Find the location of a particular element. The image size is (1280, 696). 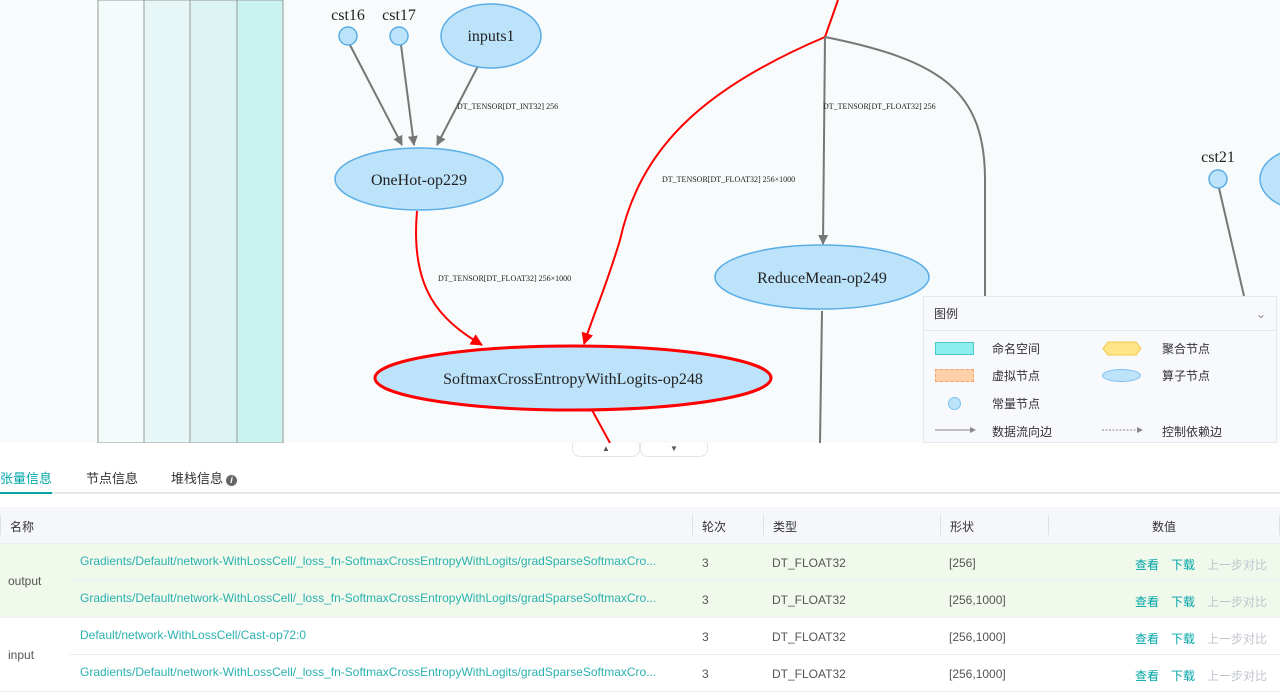

edge-label: DT_TENSOR[DT_INT32] 256 is located at coordinates (507, 106).